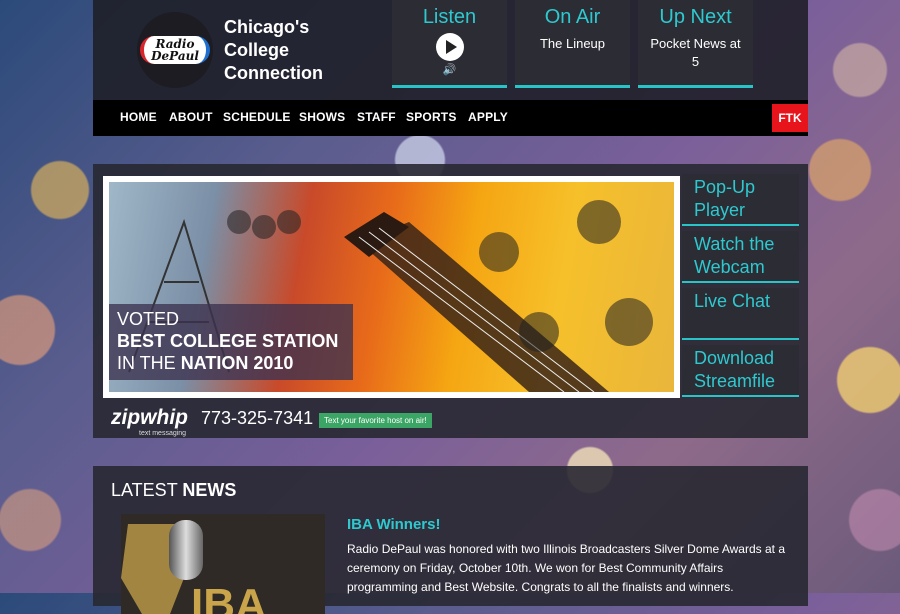  What do you see at coordinates (393, 524) in the screenshot?
I see `news-headline: IBA Winners!` at bounding box center [393, 524].